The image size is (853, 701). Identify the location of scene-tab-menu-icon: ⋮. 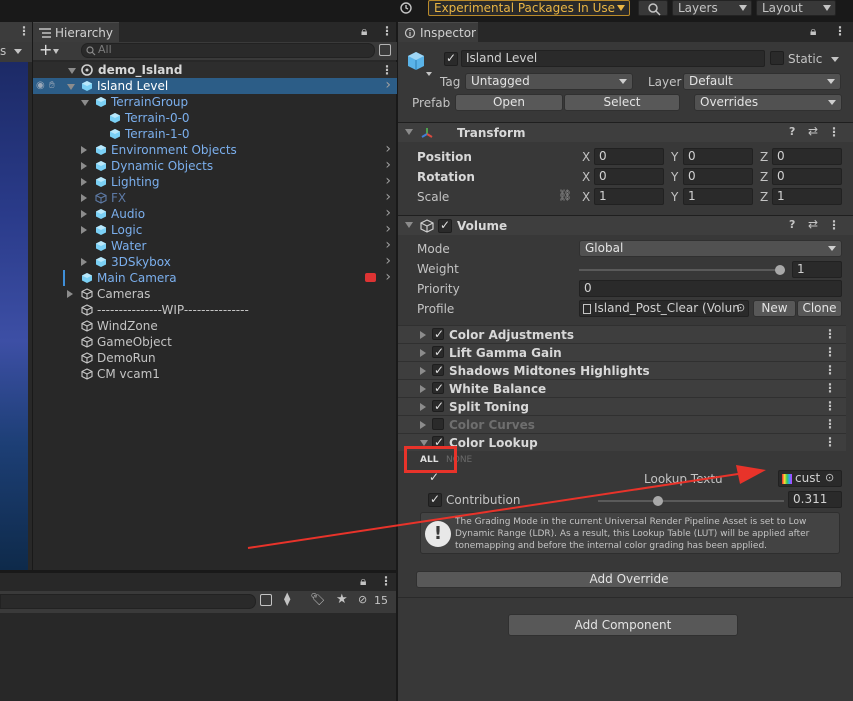
(24, 31).